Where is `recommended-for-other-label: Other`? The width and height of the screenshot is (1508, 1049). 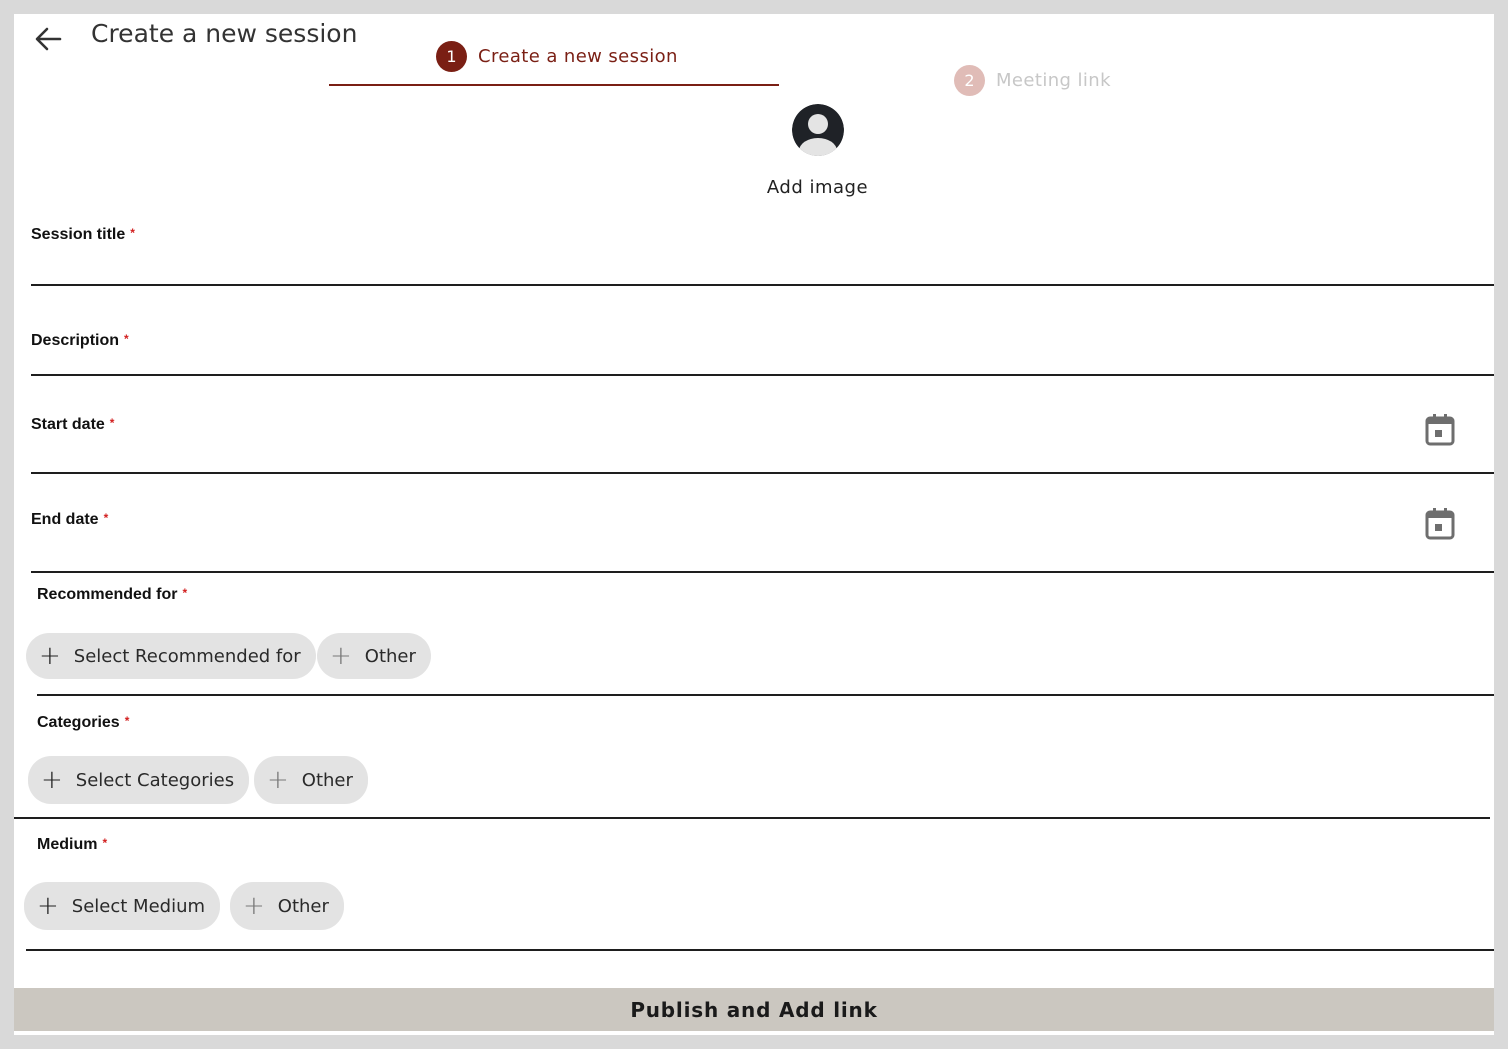 recommended-for-other-label: Other is located at coordinates (390, 656).